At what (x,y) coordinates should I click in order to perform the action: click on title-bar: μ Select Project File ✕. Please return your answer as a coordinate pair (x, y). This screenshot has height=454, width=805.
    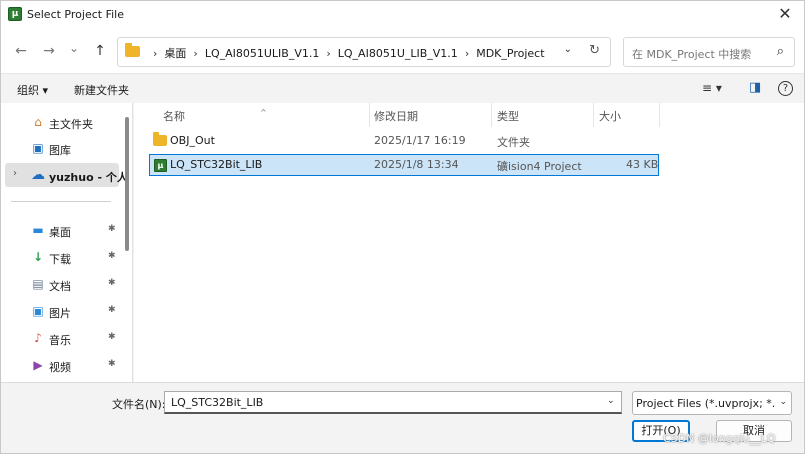
    Looking at the image, I should click on (402, 15).